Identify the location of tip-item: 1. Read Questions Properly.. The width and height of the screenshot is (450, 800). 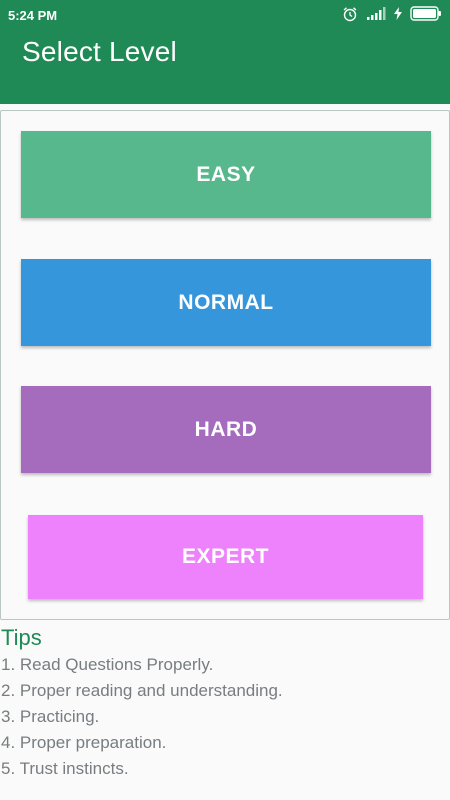
(107, 664).